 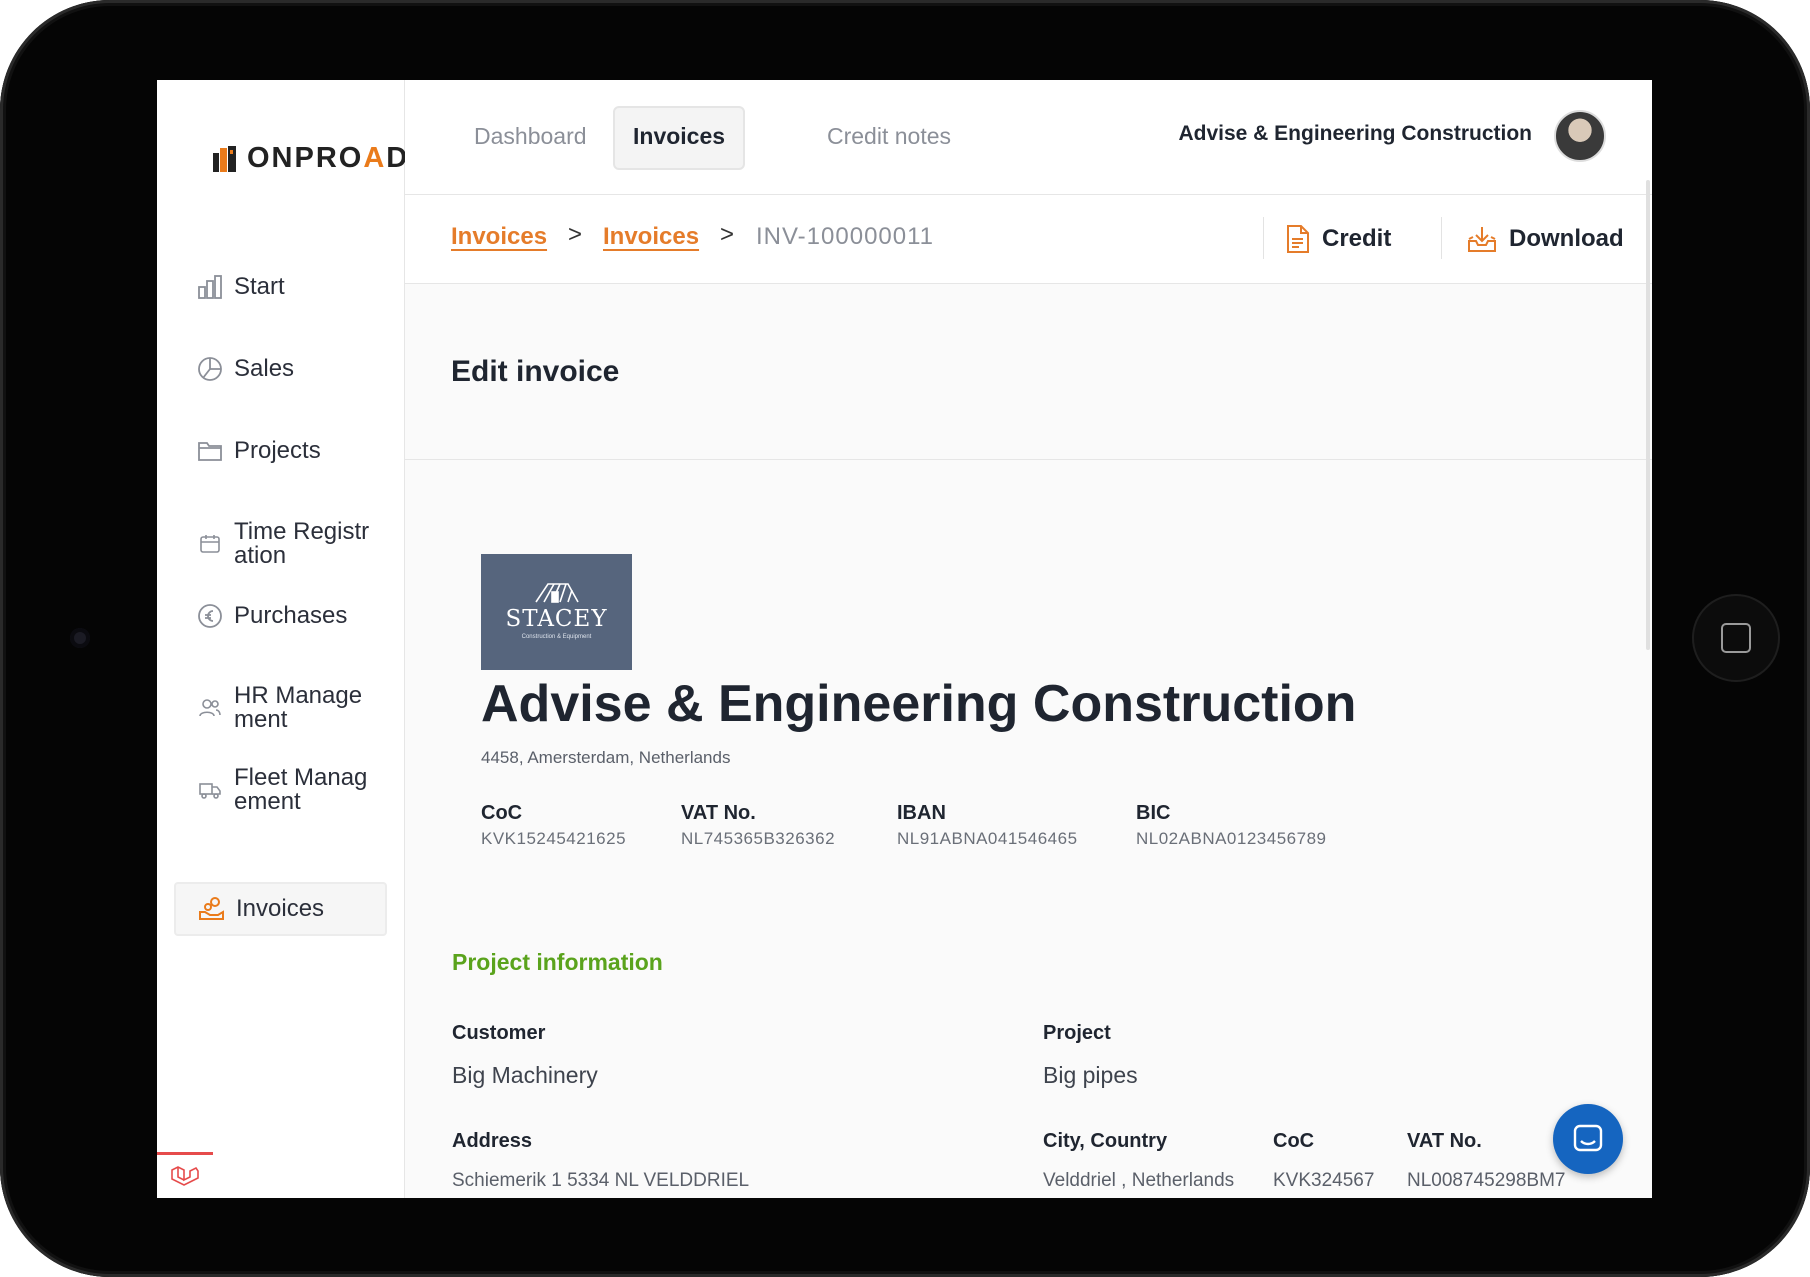 I want to click on sidebar-item-projects: Projects, so click(x=280, y=451).